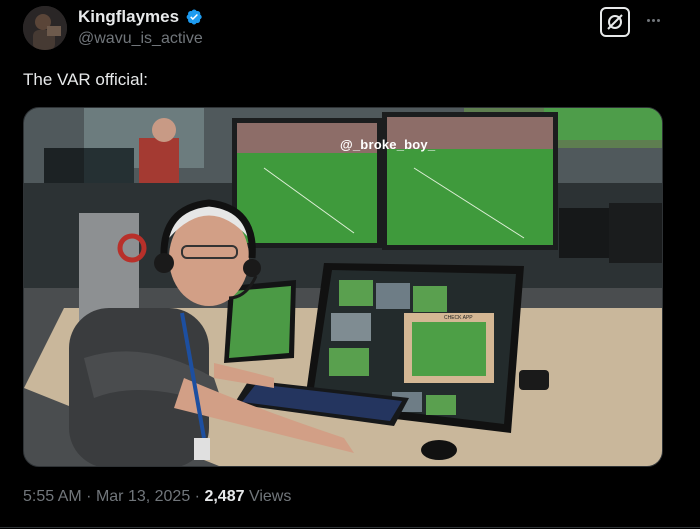  Describe the element at coordinates (653, 20) in the screenshot. I see `more-options-button` at that location.